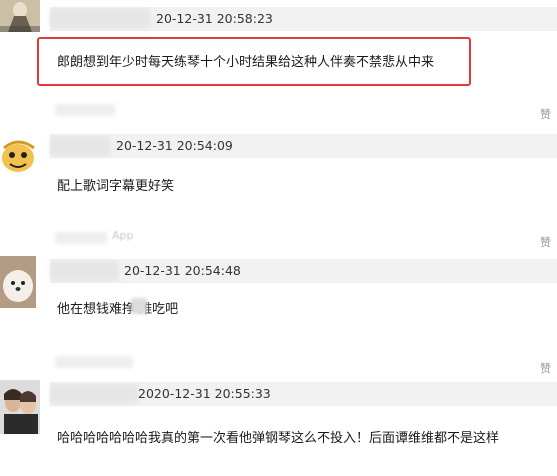 This screenshot has height=476, width=557. What do you see at coordinates (174, 145) in the screenshot?
I see `timestamp: 20-12-31 20:54:09` at bounding box center [174, 145].